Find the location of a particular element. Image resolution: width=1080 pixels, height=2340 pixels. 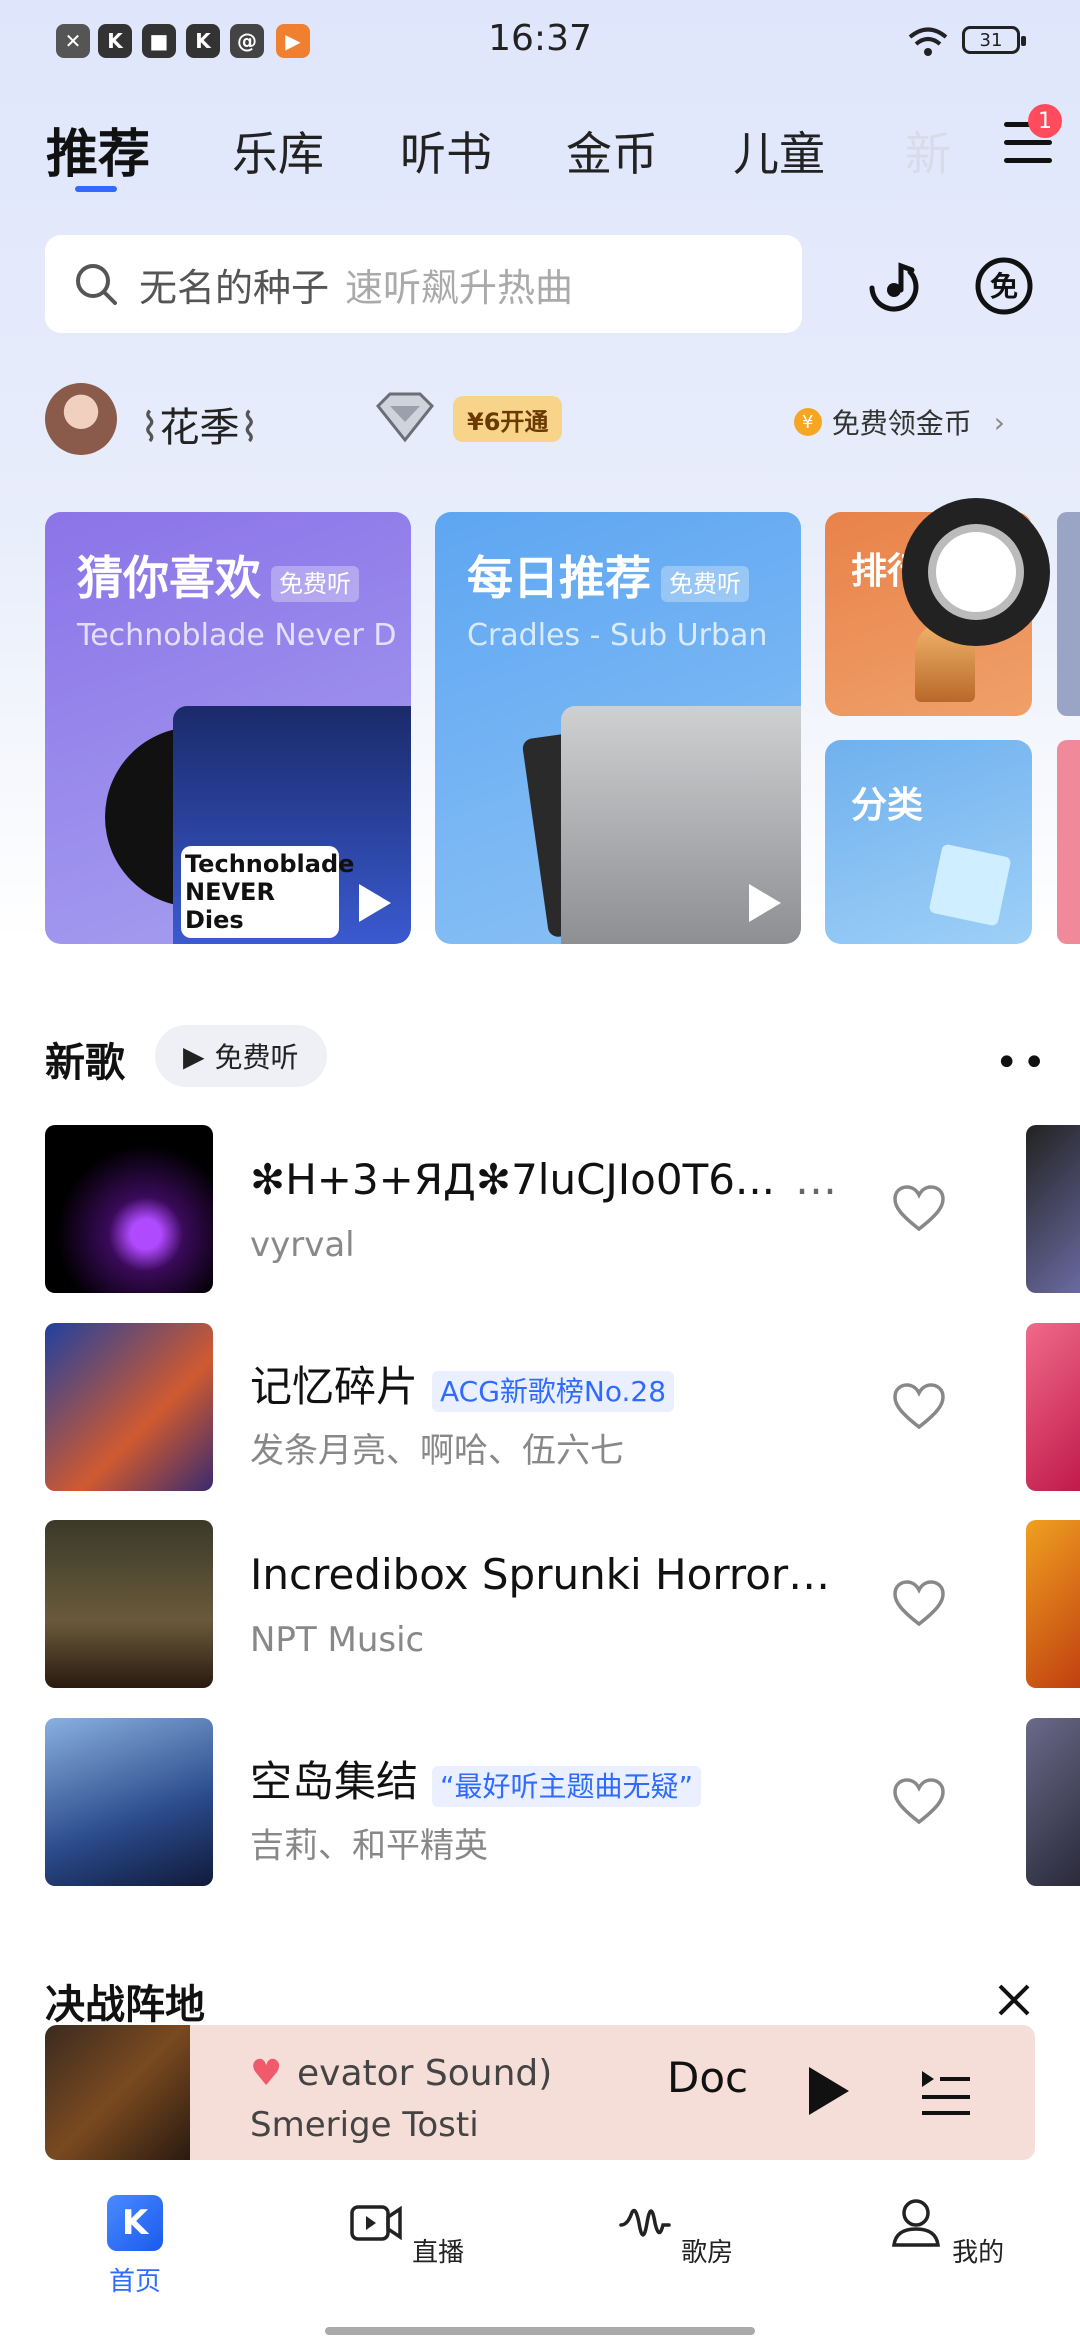

song-item: Incredibox Sprunki Horror… NPT Music is located at coordinates (545, 1604).